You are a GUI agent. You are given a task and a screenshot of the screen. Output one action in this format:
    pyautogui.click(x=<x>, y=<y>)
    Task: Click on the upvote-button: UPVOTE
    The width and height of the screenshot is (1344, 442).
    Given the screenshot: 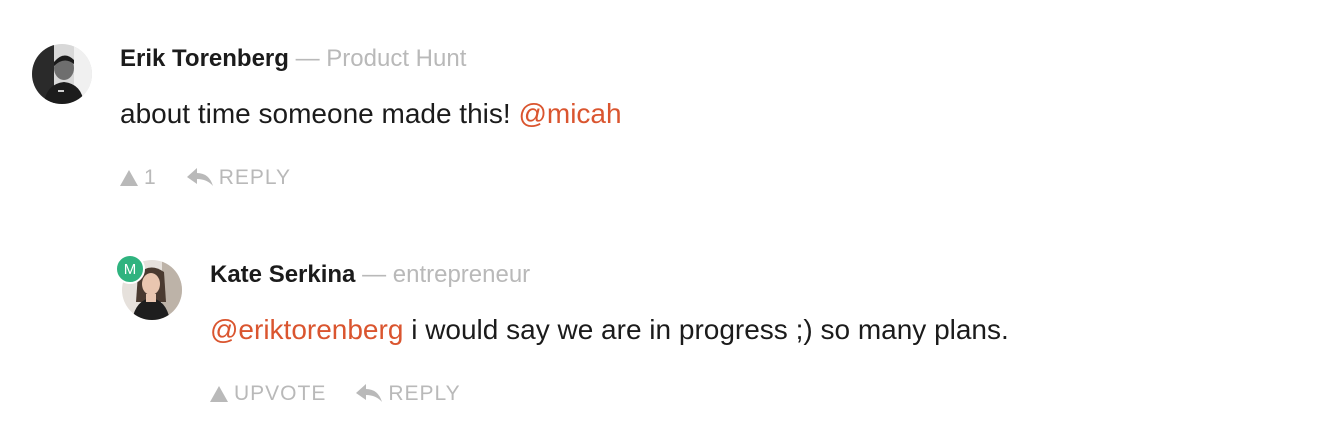 What is the action you would take?
    pyautogui.click(x=268, y=394)
    